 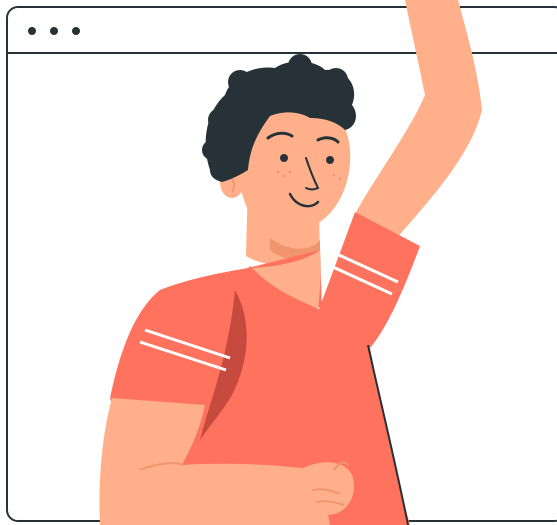 What do you see at coordinates (330, 160) in the screenshot?
I see `right-eye` at bounding box center [330, 160].